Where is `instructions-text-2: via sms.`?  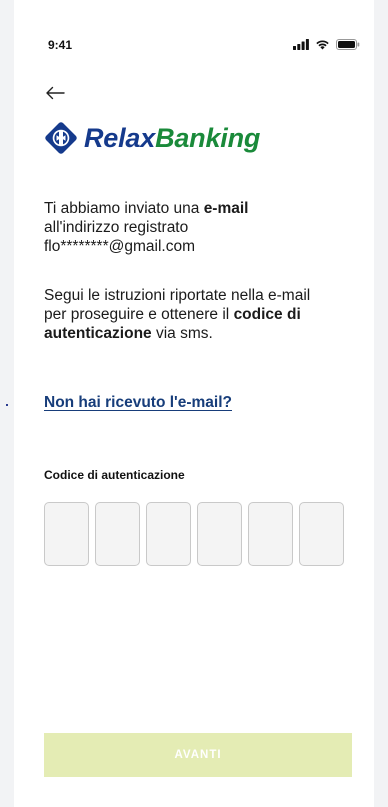
instructions-text-2: via sms. is located at coordinates (182, 333).